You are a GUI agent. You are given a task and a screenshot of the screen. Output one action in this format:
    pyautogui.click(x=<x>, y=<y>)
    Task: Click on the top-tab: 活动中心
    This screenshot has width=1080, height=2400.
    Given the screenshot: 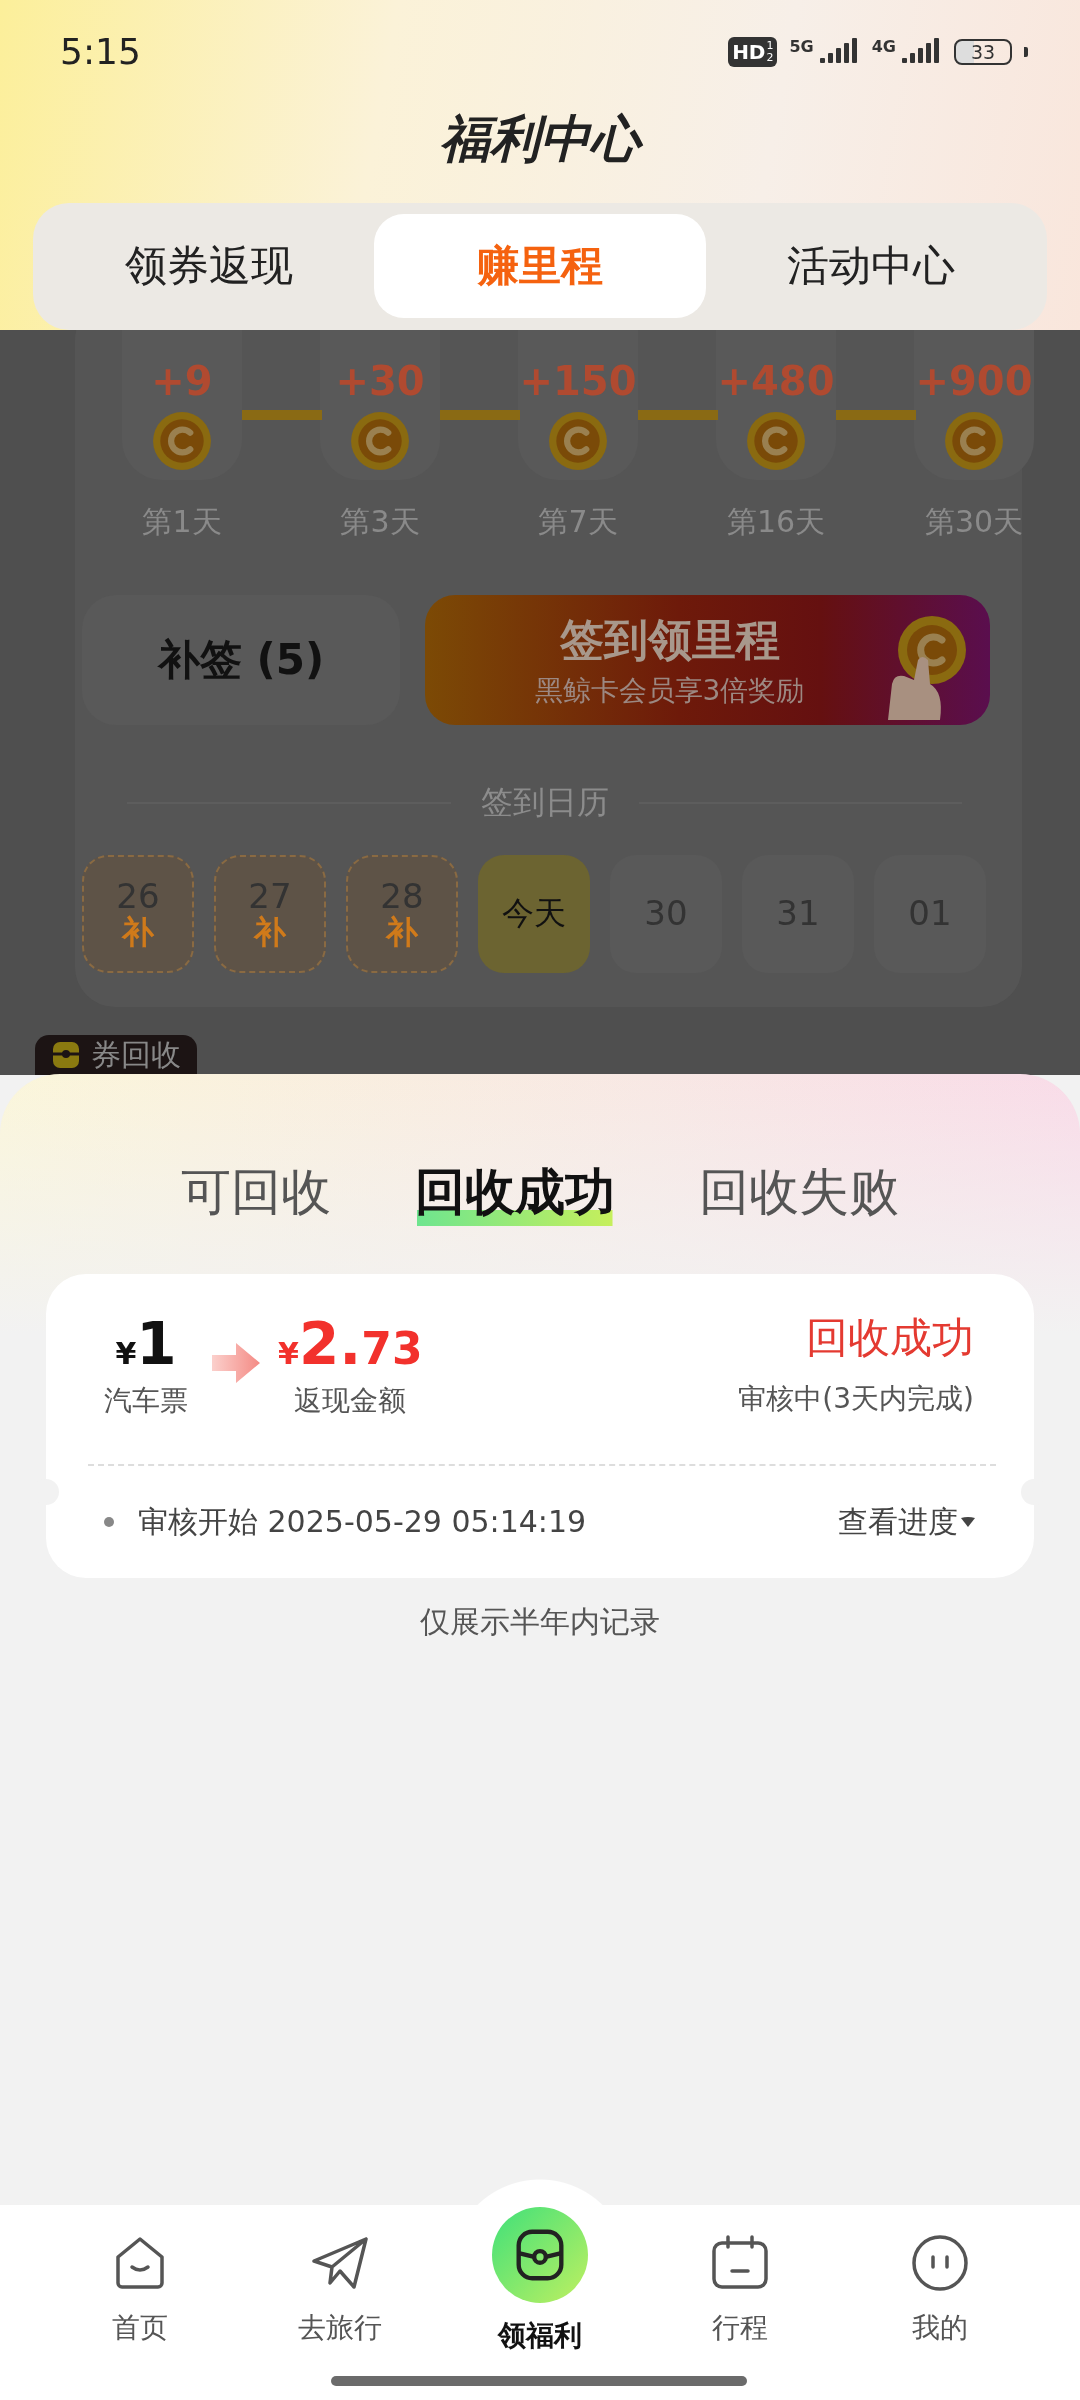 What is the action you would take?
    pyautogui.click(x=871, y=266)
    